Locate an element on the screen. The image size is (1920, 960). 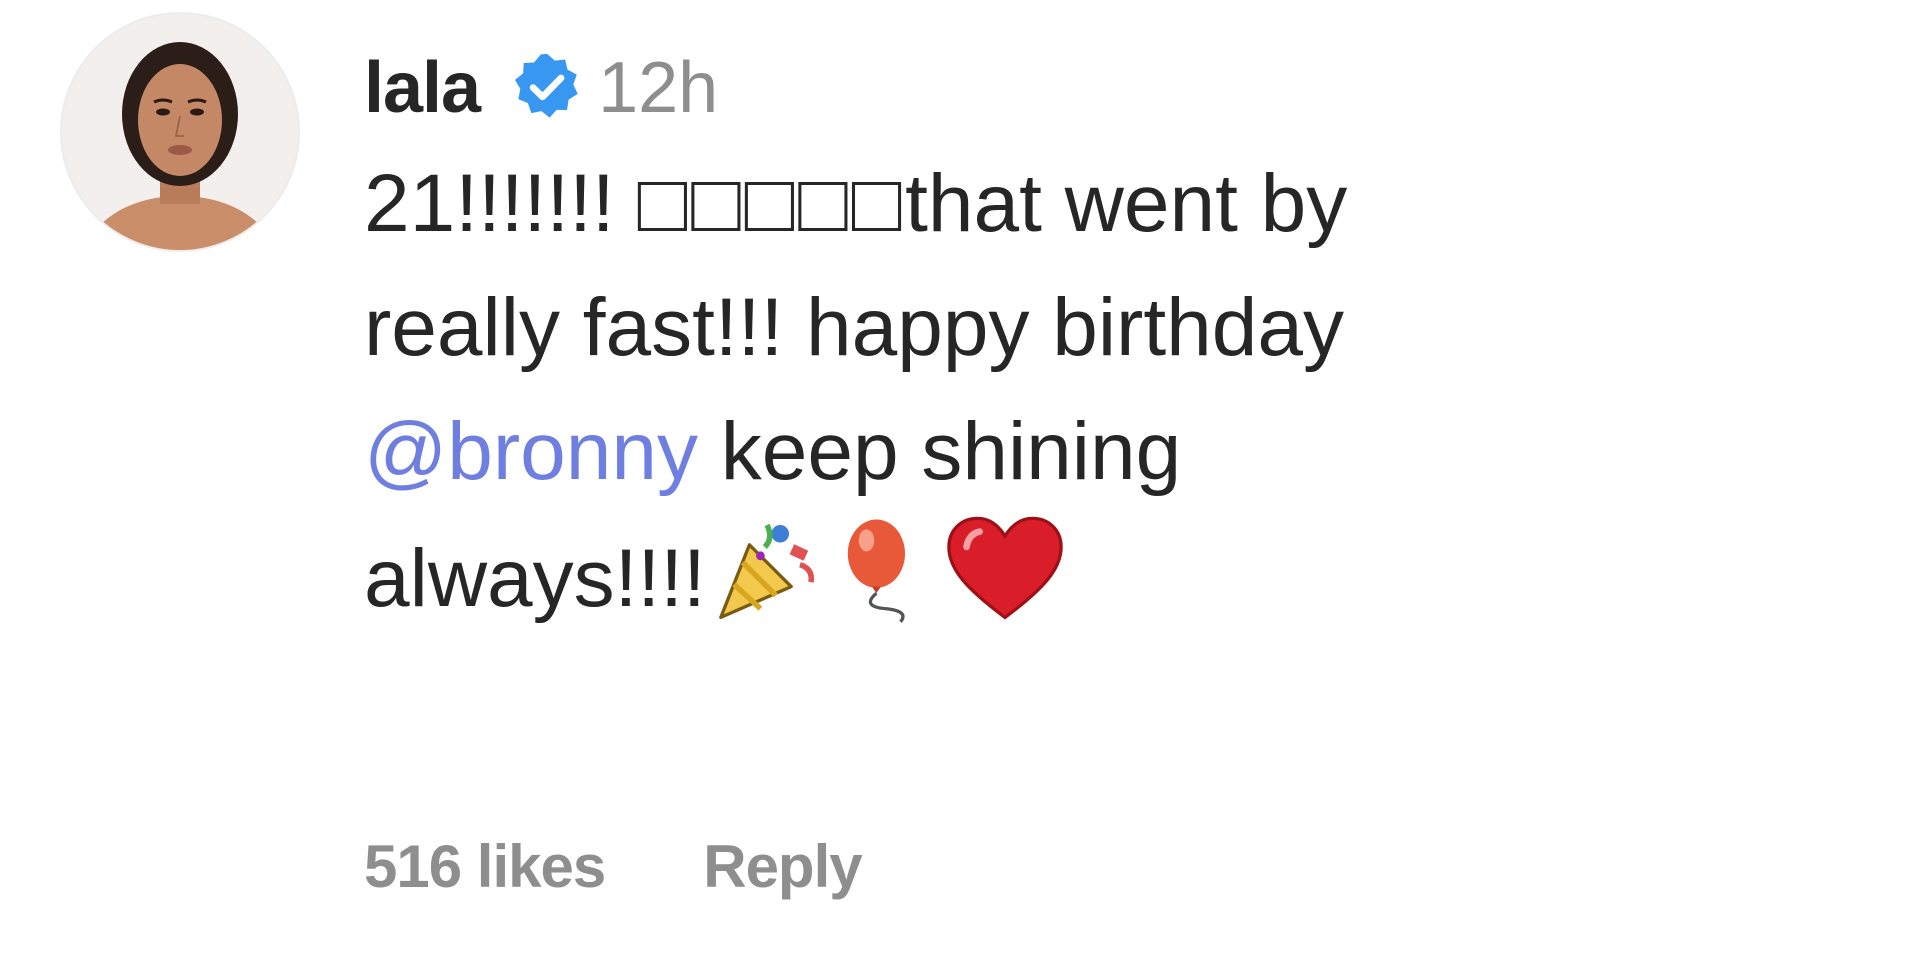
timestamp: 12h is located at coordinates (658, 88).